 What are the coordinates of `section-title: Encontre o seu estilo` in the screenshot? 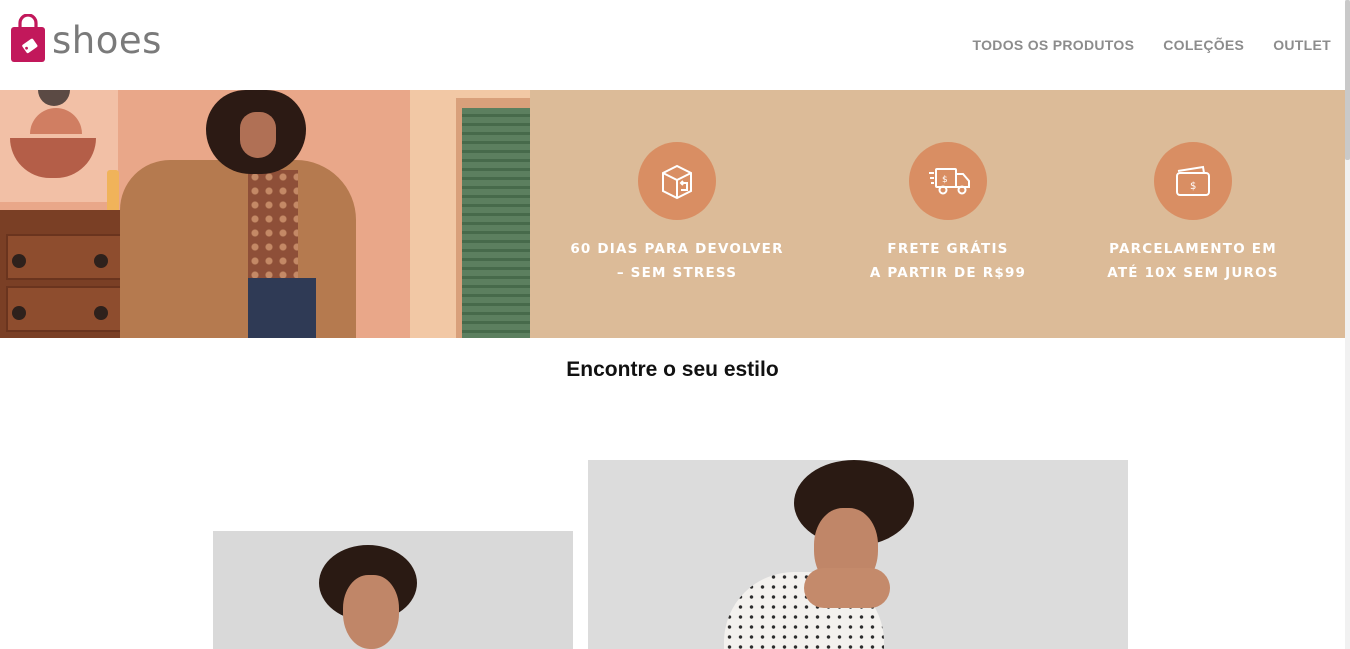 It's located at (672, 369).